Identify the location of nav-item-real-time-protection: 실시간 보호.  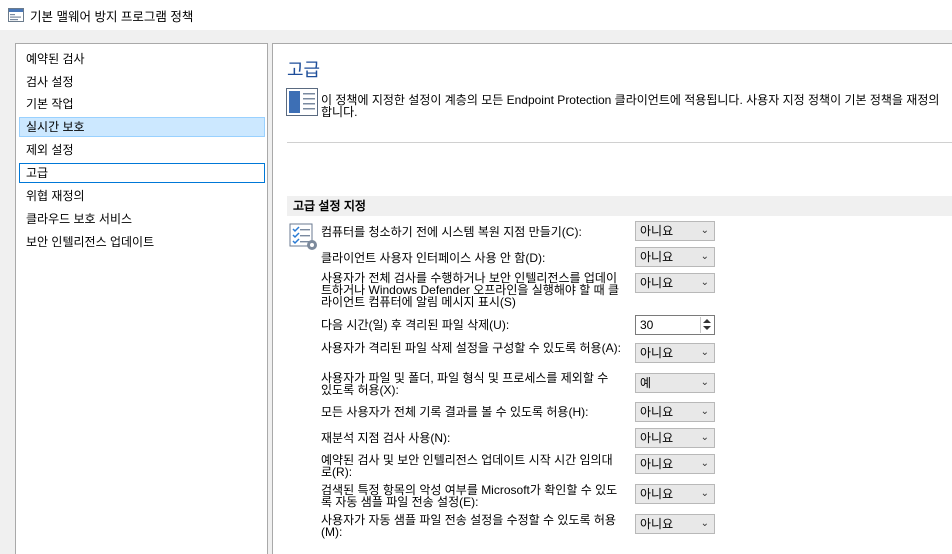
(142, 127).